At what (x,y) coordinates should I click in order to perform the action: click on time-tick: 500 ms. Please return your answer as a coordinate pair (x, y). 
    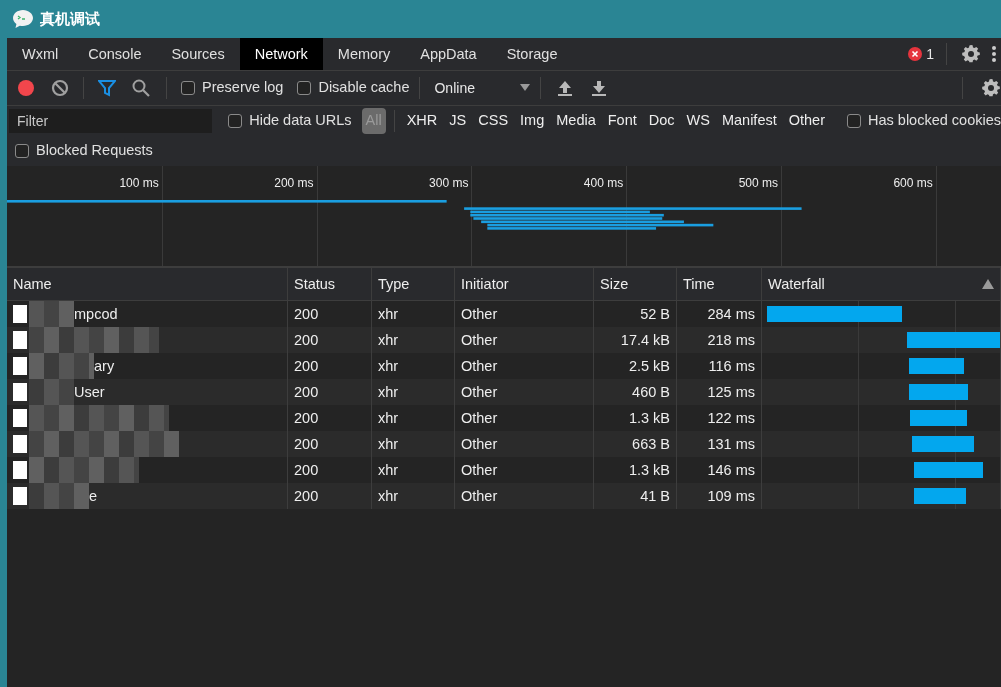
    Looking at the image, I should click on (758, 183).